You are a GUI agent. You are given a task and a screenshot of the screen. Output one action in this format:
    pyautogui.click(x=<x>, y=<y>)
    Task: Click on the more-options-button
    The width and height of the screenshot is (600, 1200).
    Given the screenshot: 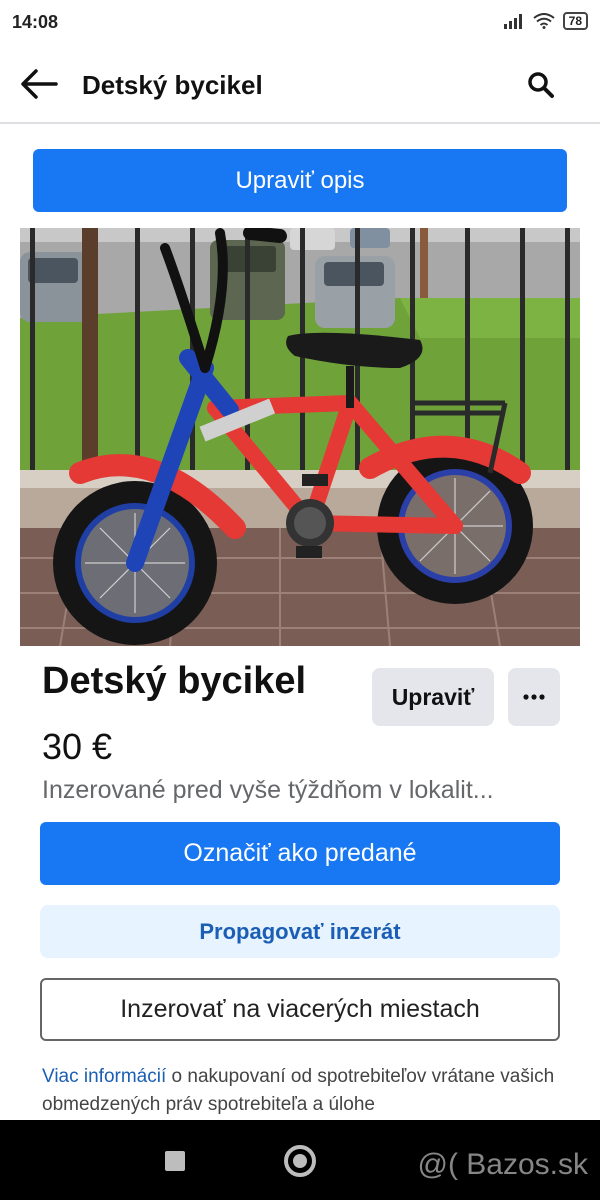 What is the action you would take?
    pyautogui.click(x=534, y=697)
    